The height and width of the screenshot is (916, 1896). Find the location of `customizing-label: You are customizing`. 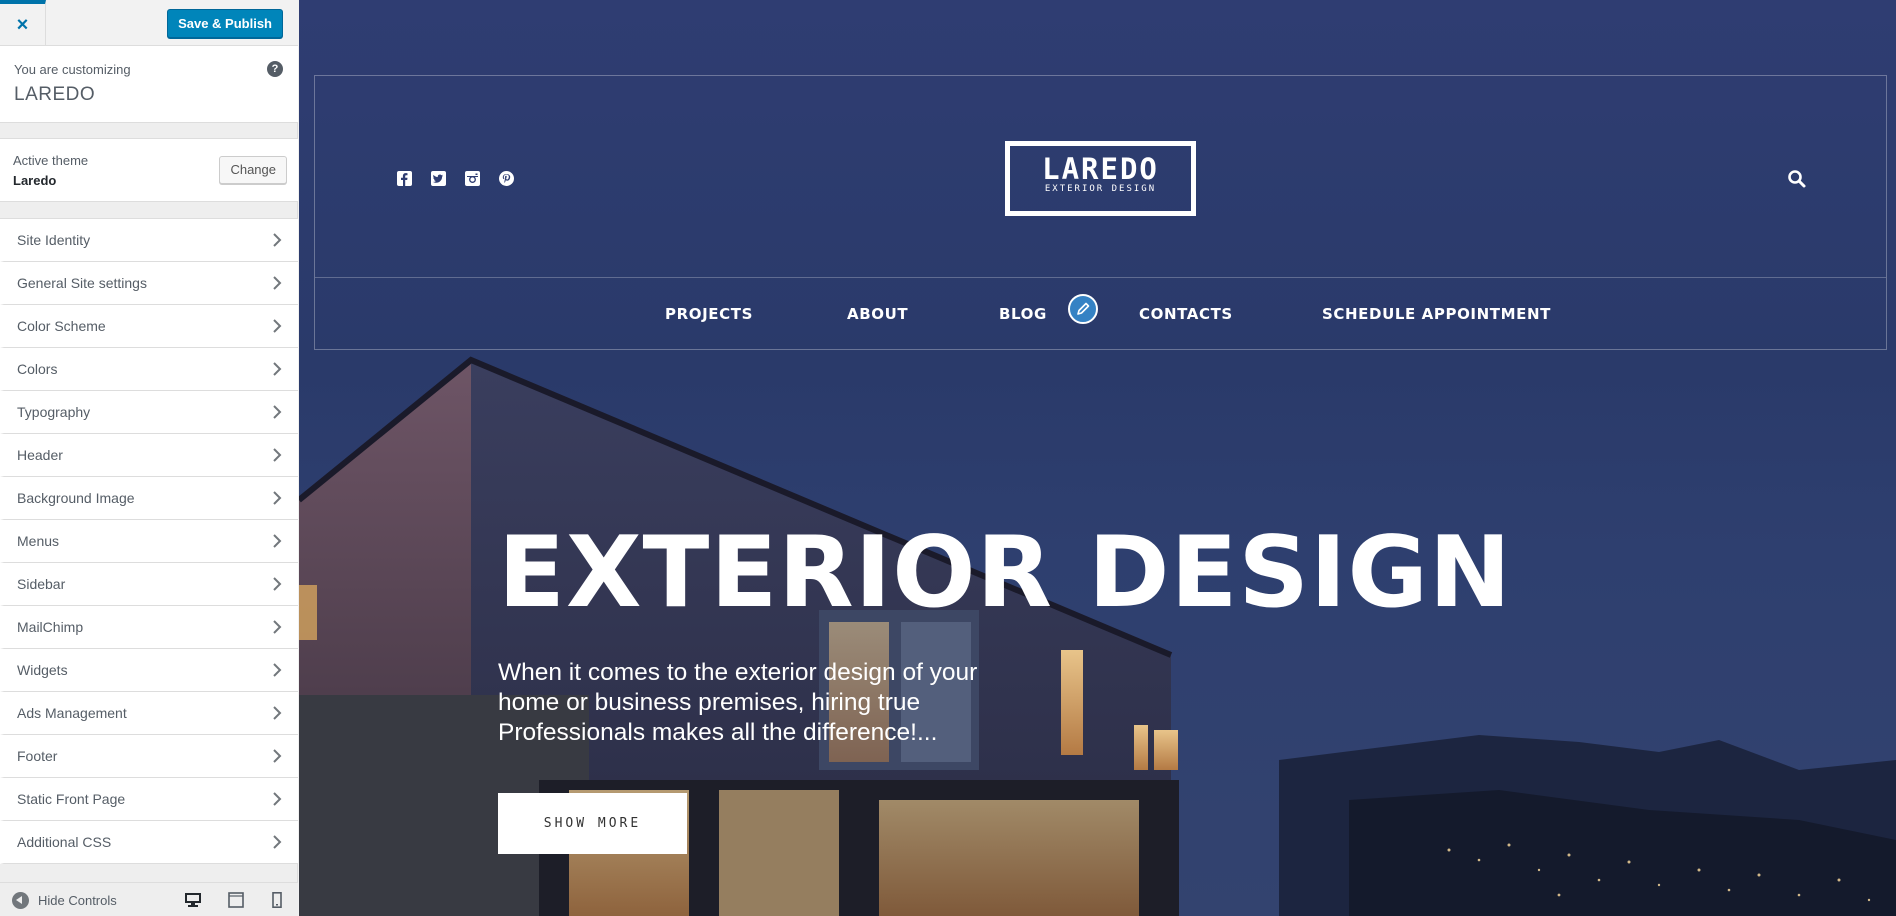

customizing-label: You are customizing is located at coordinates (72, 69).